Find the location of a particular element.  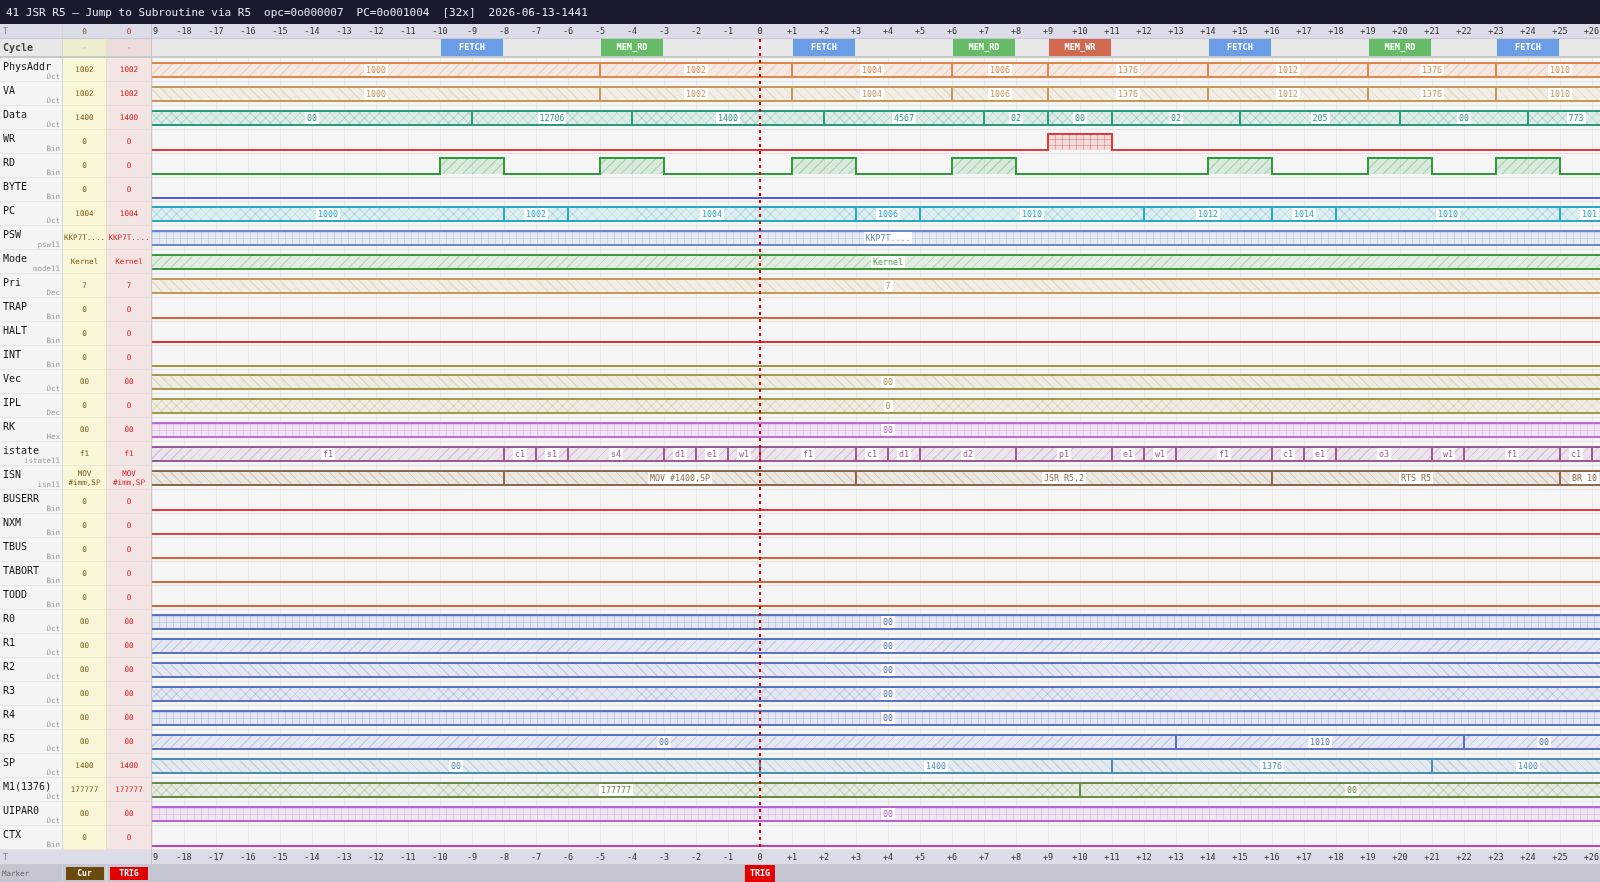

tick-label: +4 is located at coordinates (888, 31).